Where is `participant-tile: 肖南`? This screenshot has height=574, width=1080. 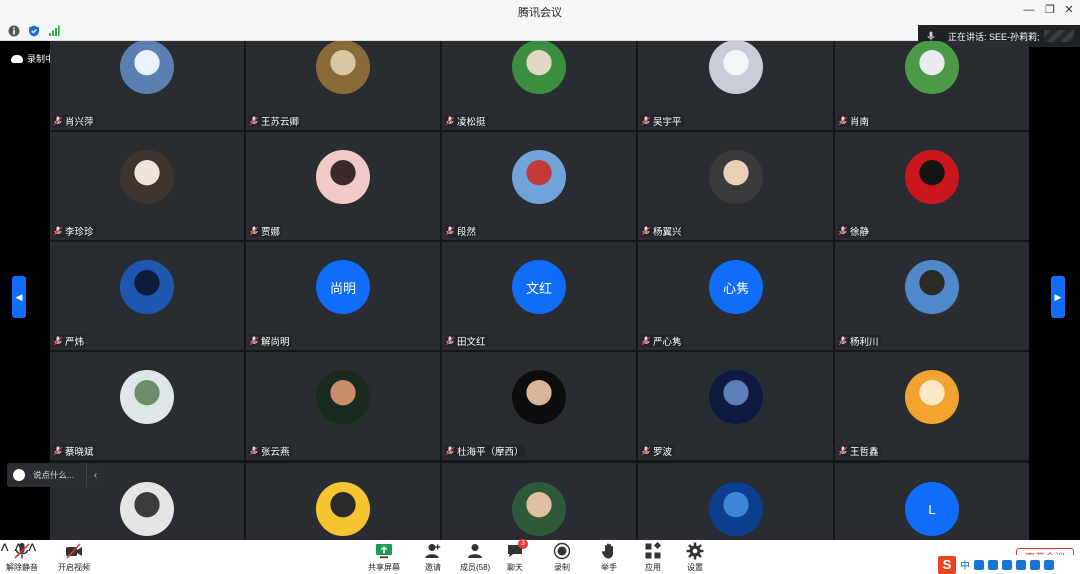 participant-tile: 肖南 is located at coordinates (932, 85).